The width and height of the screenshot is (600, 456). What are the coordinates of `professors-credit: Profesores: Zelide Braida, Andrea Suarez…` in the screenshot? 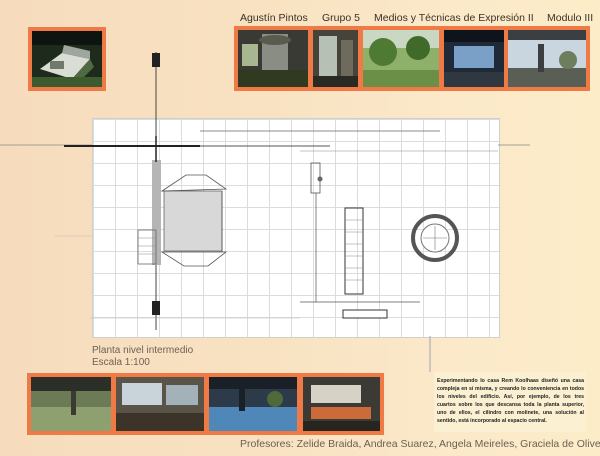 It's located at (420, 444).